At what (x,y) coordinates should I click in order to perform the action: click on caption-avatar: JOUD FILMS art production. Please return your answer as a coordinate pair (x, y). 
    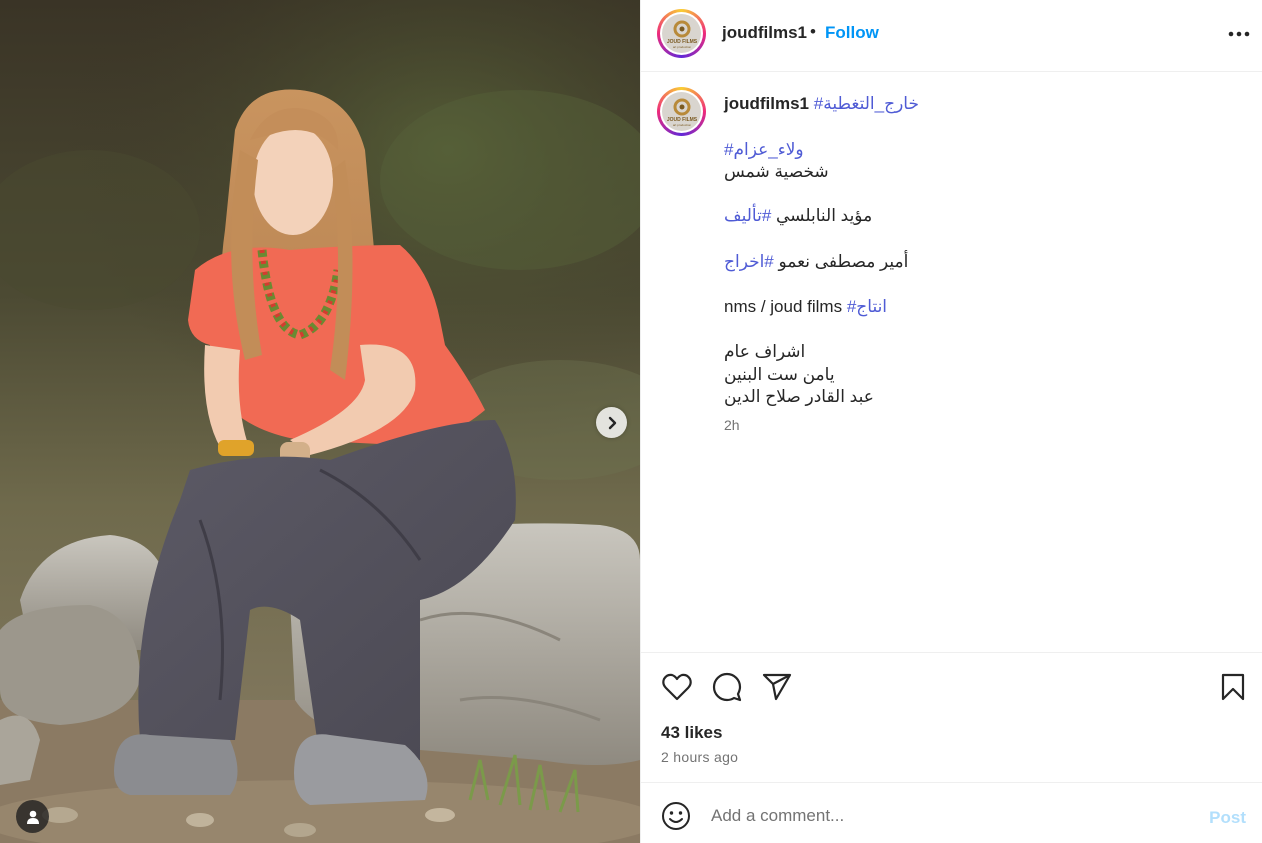
    Looking at the image, I should click on (681, 111).